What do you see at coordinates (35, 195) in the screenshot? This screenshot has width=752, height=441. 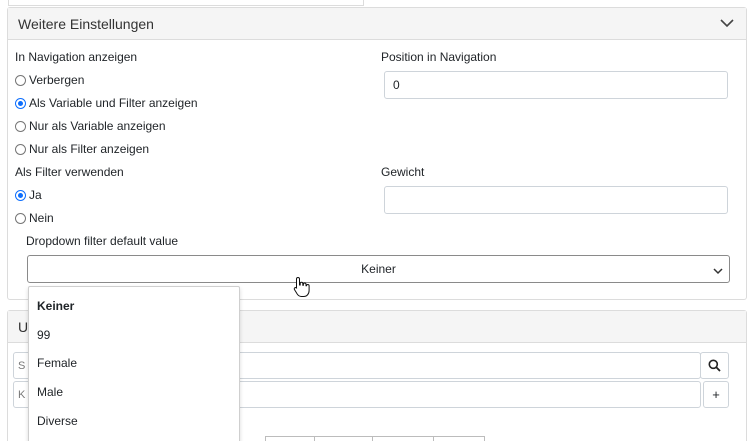 I see `radio-label: Ja` at bounding box center [35, 195].